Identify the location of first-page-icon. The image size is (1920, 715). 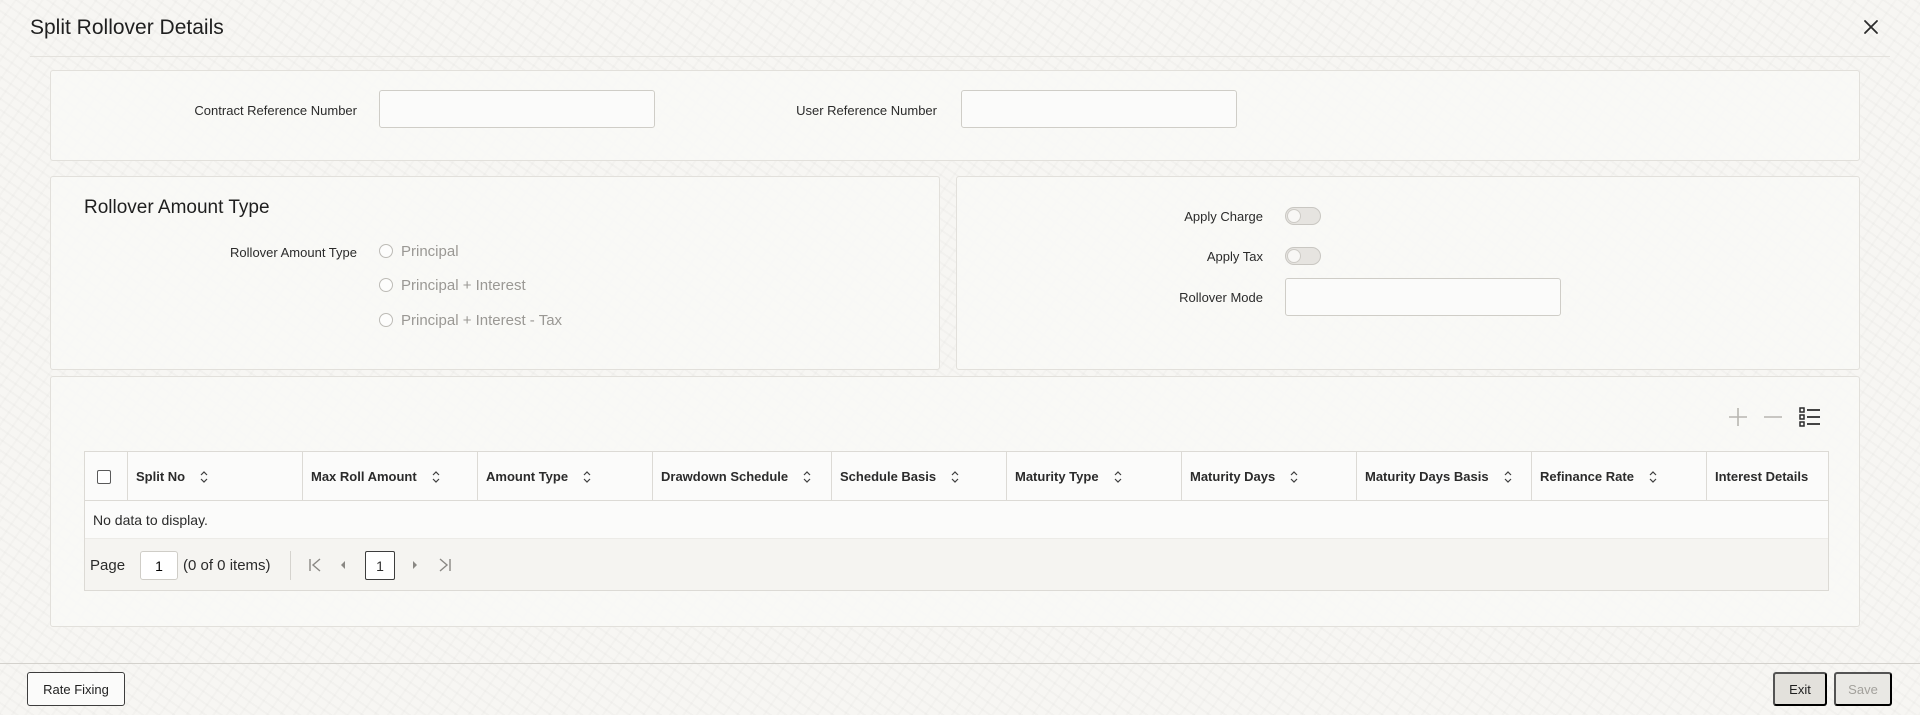
(315, 565).